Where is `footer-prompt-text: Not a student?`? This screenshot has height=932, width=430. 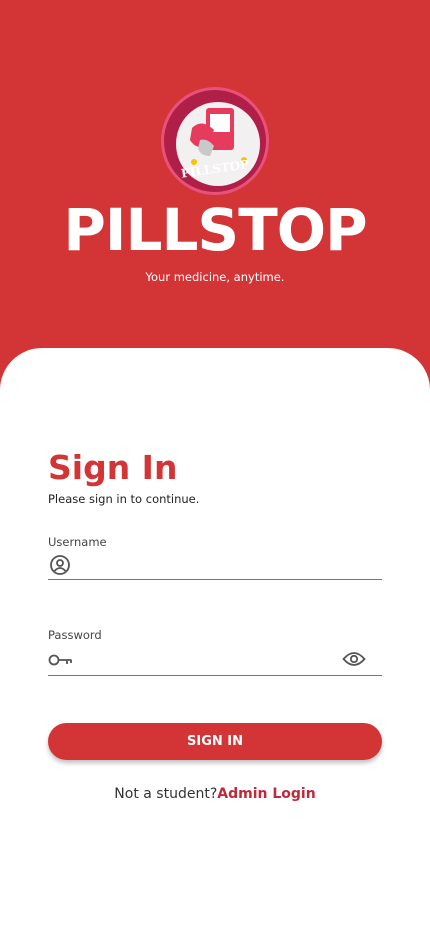 footer-prompt-text: Not a student? is located at coordinates (166, 794).